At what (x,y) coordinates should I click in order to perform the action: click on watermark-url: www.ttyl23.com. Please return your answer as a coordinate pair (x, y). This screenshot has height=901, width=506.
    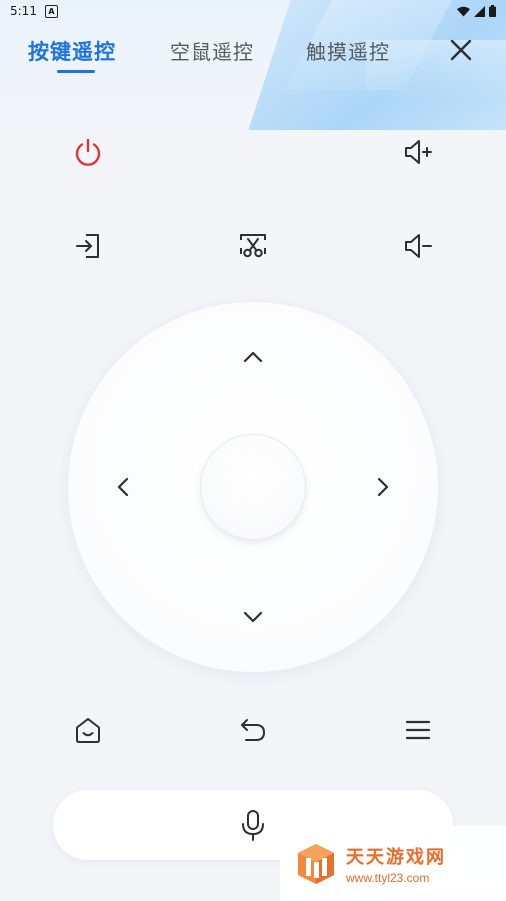
    Looking at the image, I should click on (388, 877).